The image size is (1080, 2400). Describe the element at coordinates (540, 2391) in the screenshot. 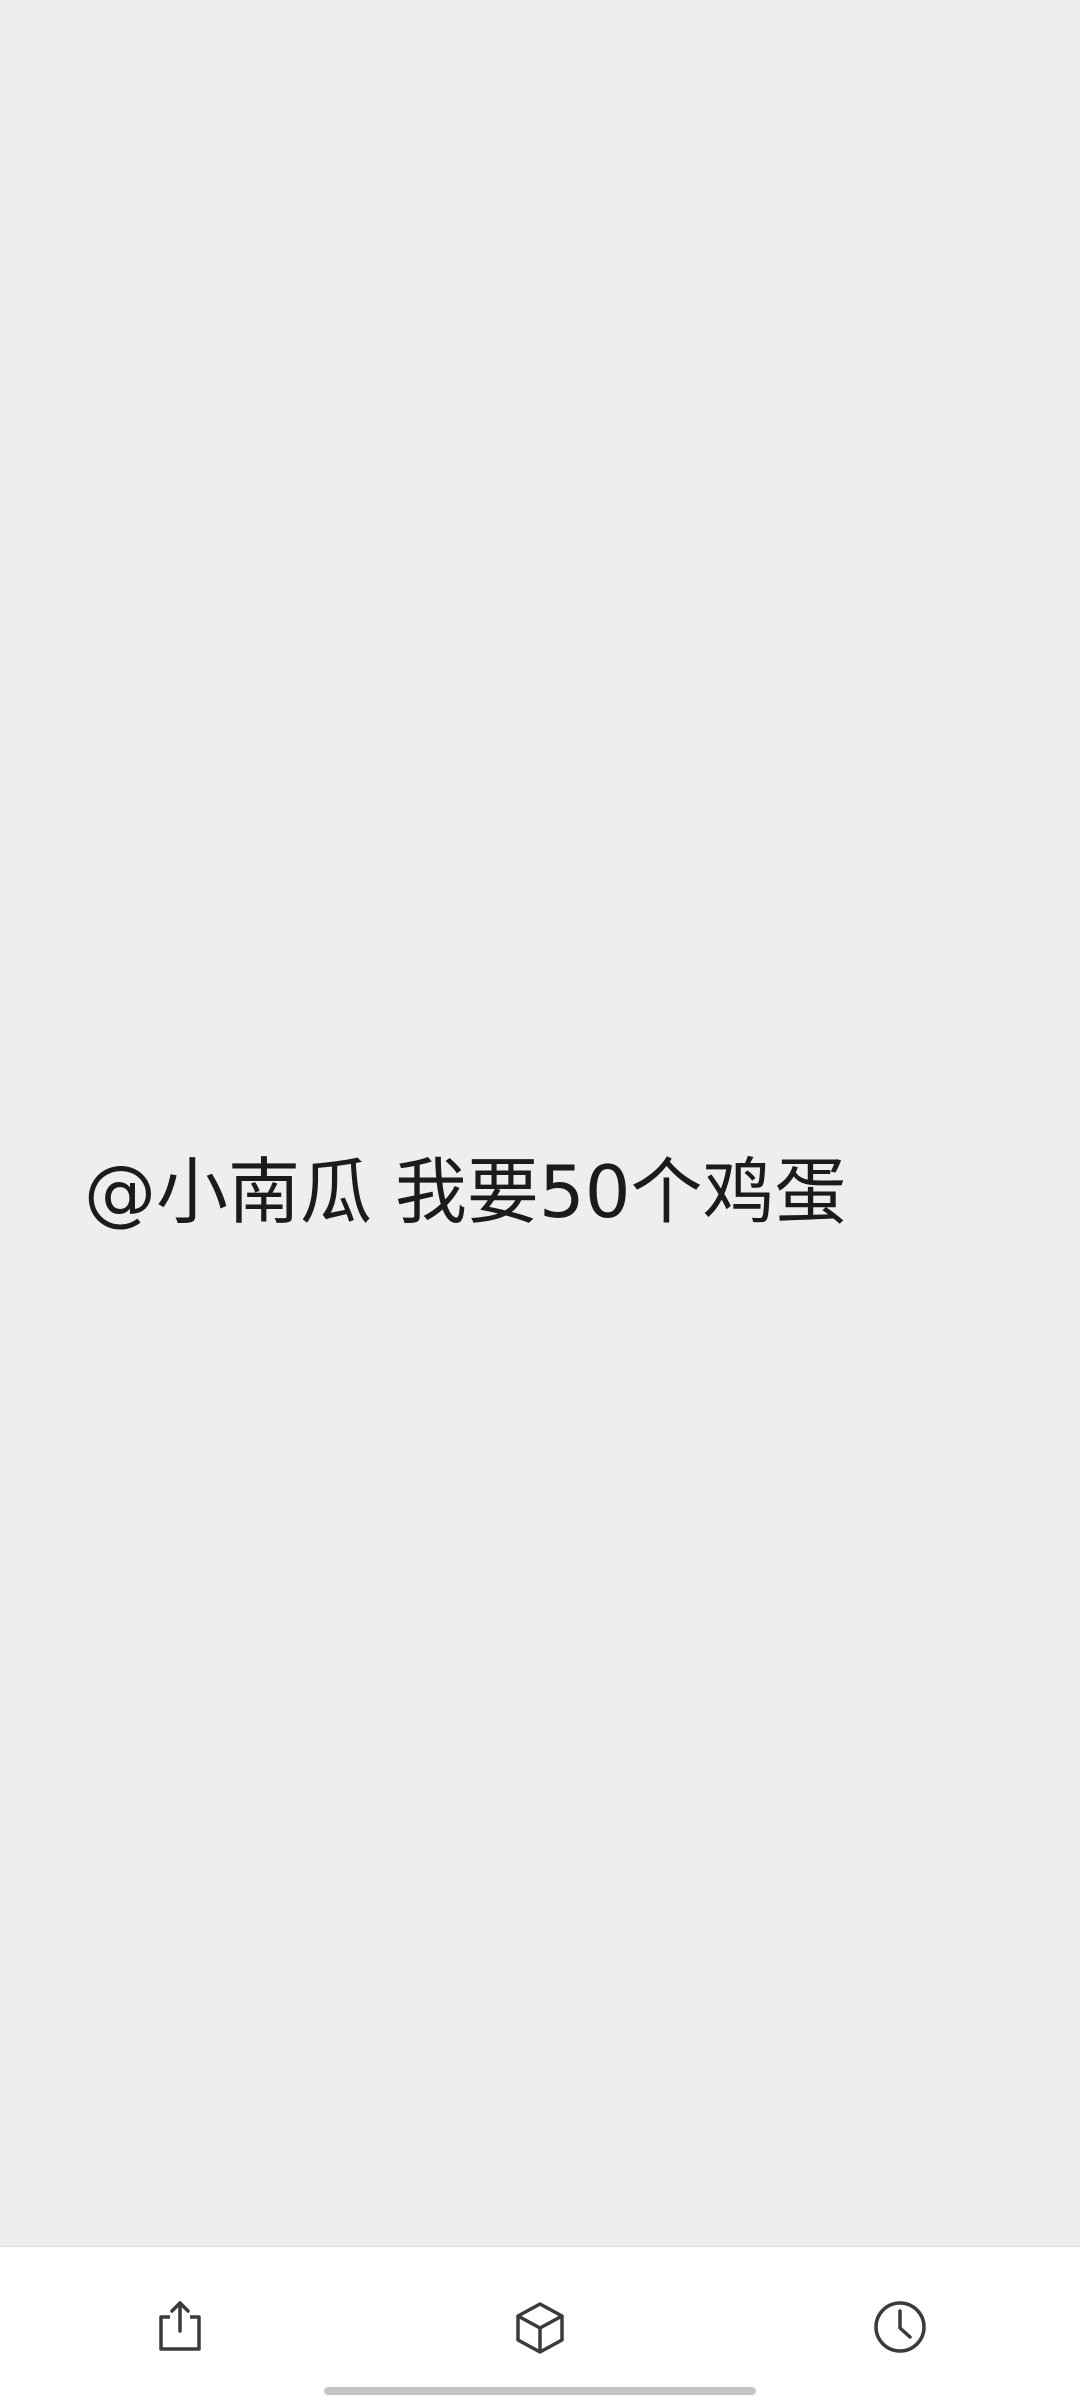

I see `home-indicator` at that location.